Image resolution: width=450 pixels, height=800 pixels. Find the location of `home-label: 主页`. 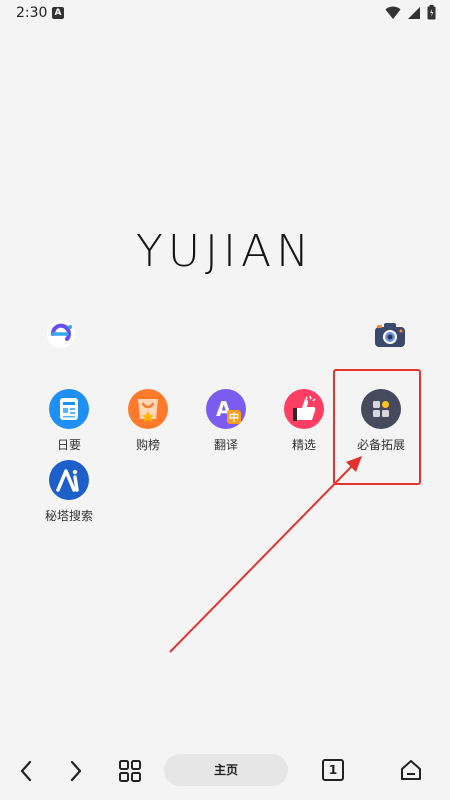

home-label: 主页 is located at coordinates (225, 770).